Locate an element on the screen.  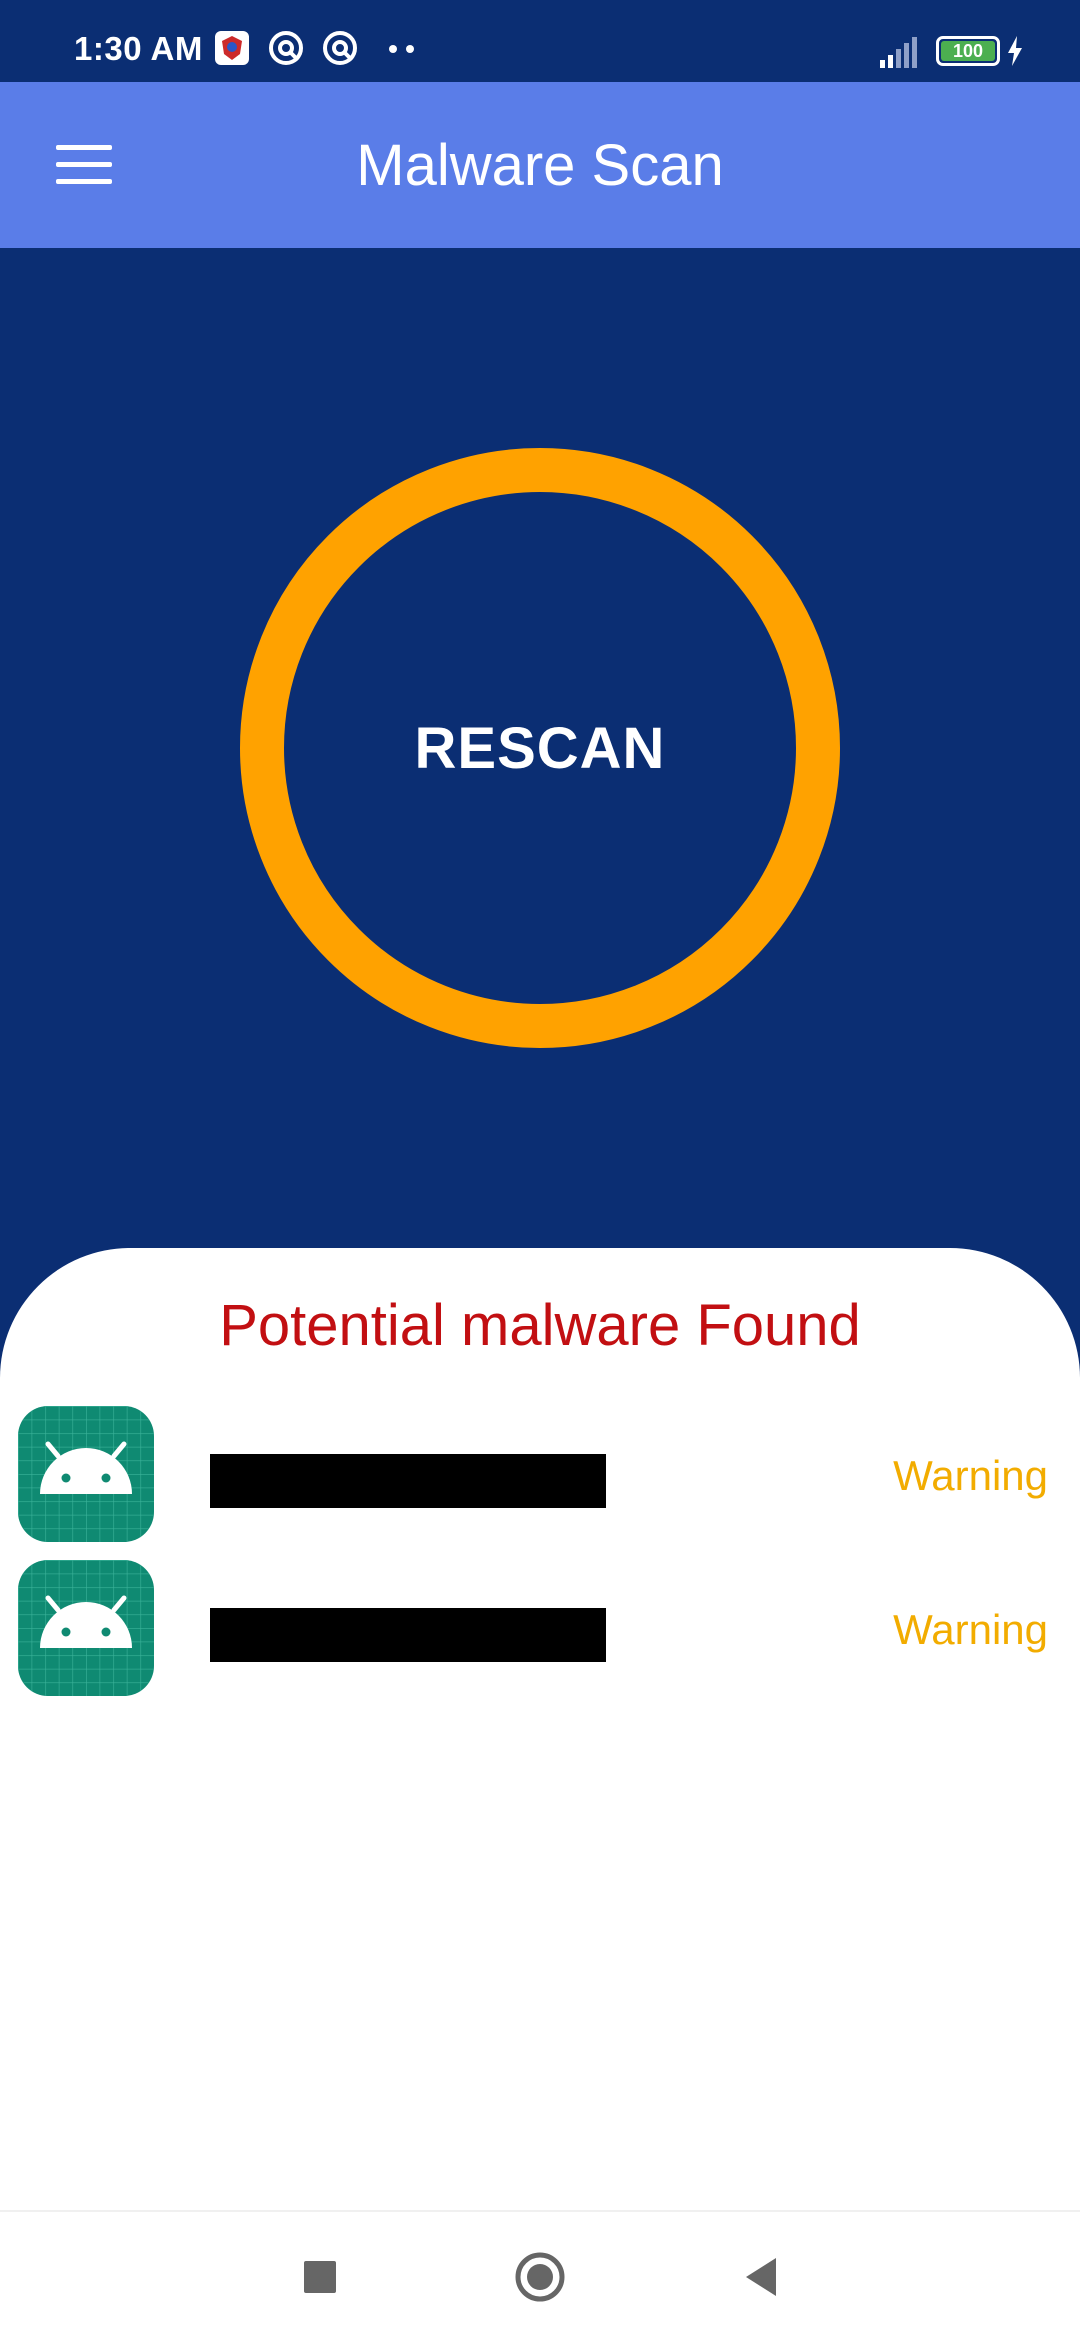
home-circle-icon is located at coordinates (540, 2277).